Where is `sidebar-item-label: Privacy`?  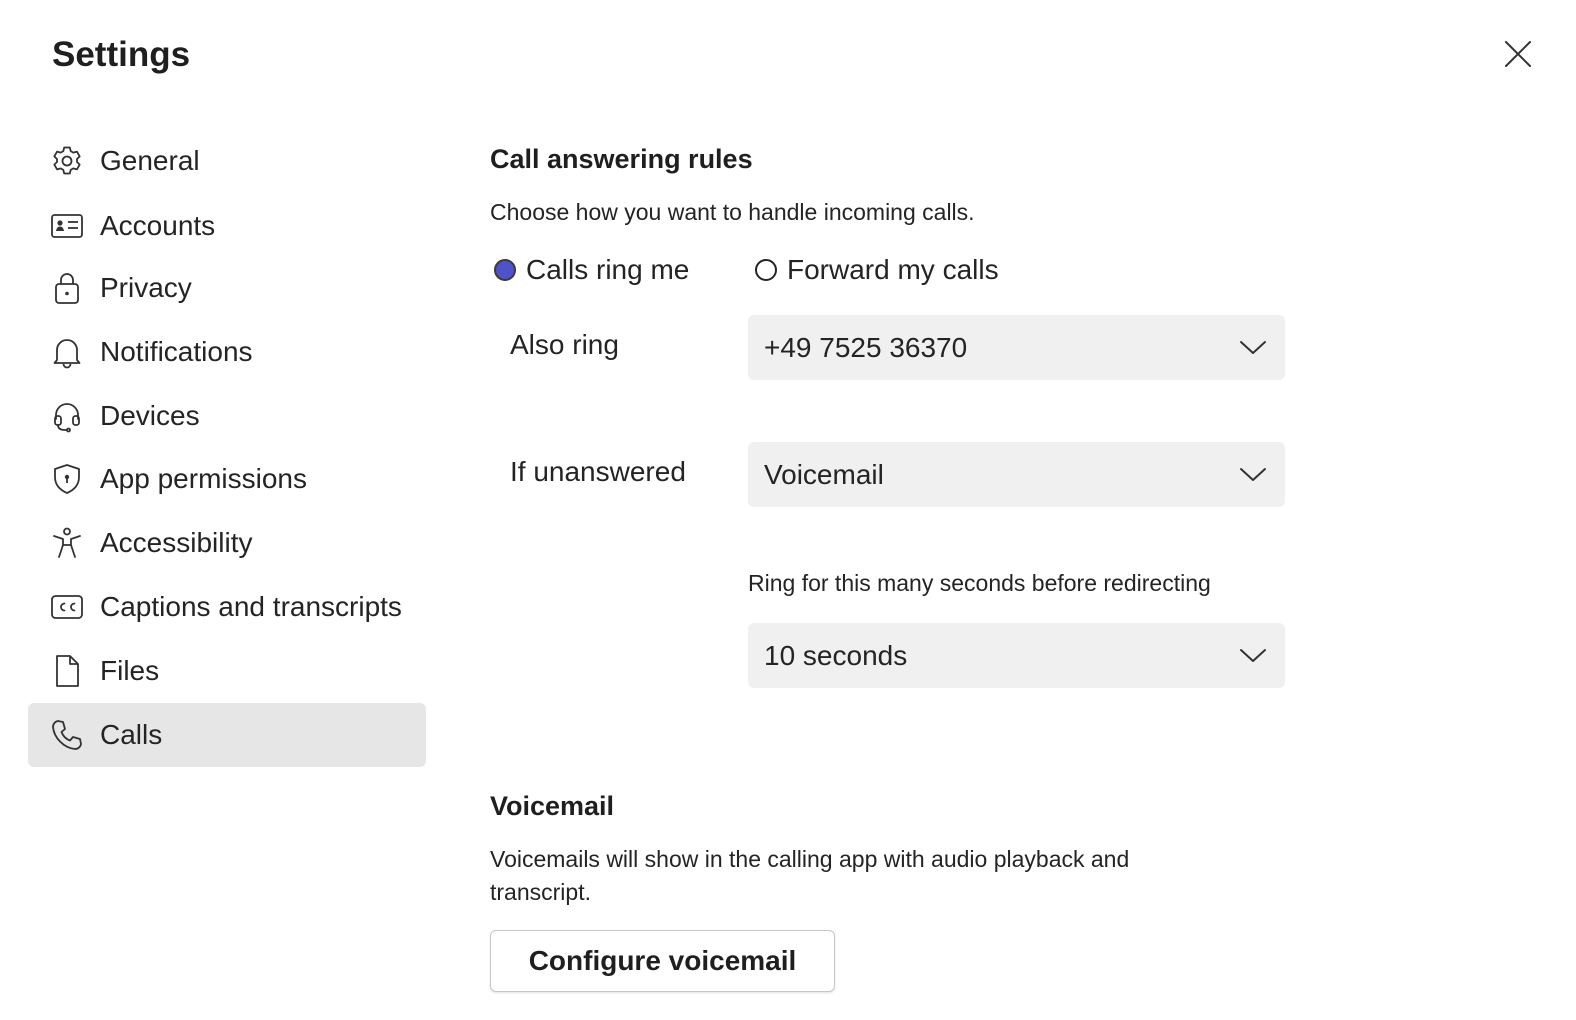 sidebar-item-label: Privacy is located at coordinates (146, 287).